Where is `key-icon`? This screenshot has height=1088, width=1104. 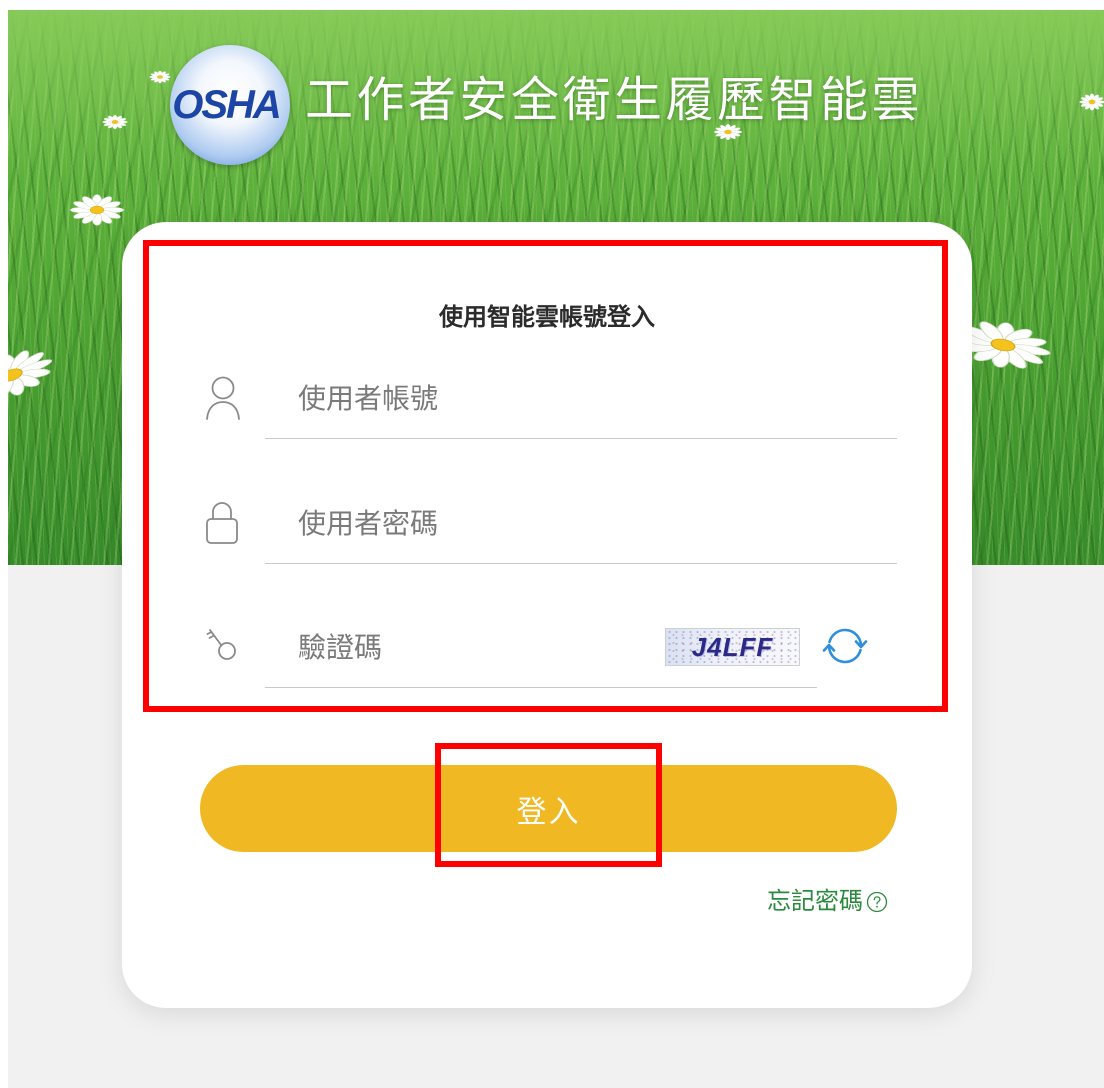
key-icon is located at coordinates (221, 644).